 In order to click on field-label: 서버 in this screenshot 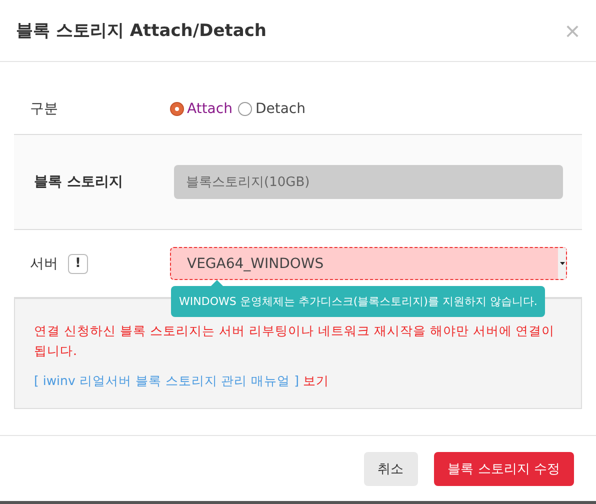, I will do `click(44, 263)`.